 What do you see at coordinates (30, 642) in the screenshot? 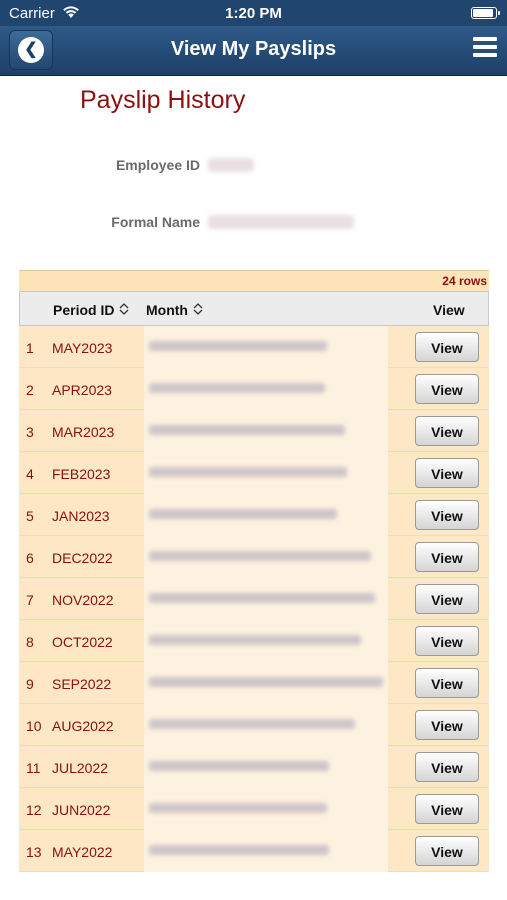
I see `row-number: 8` at bounding box center [30, 642].